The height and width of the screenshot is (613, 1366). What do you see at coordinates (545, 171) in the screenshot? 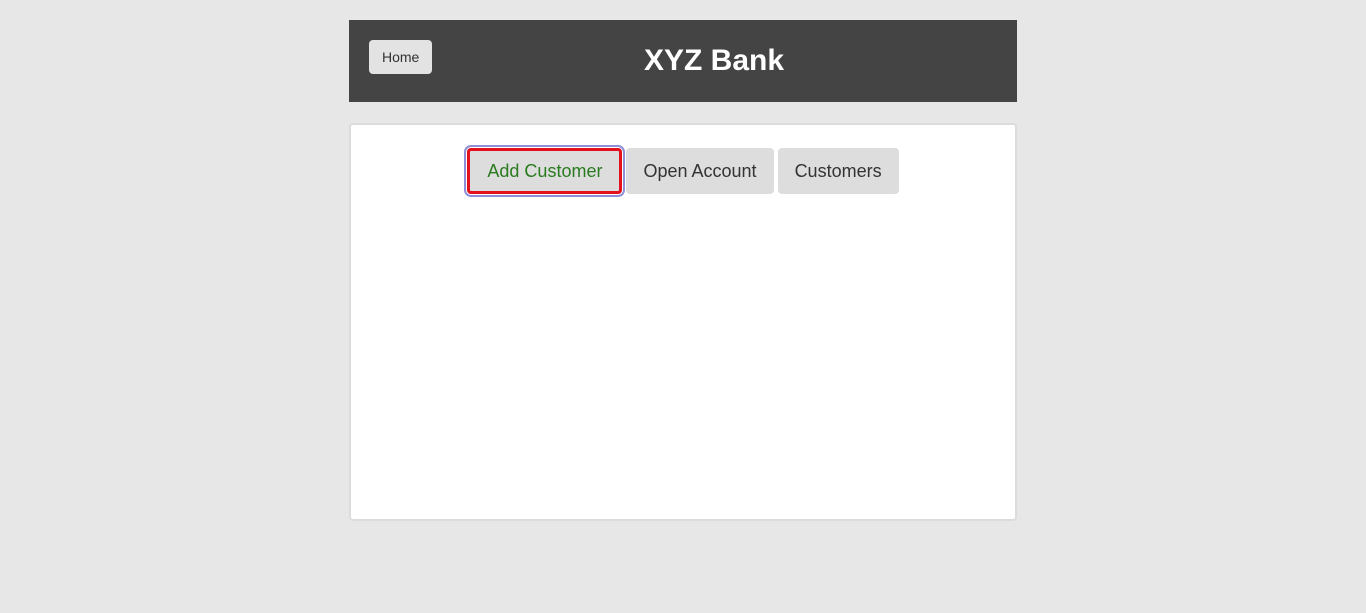
I see `add-customer-button: Add Customer` at bounding box center [545, 171].